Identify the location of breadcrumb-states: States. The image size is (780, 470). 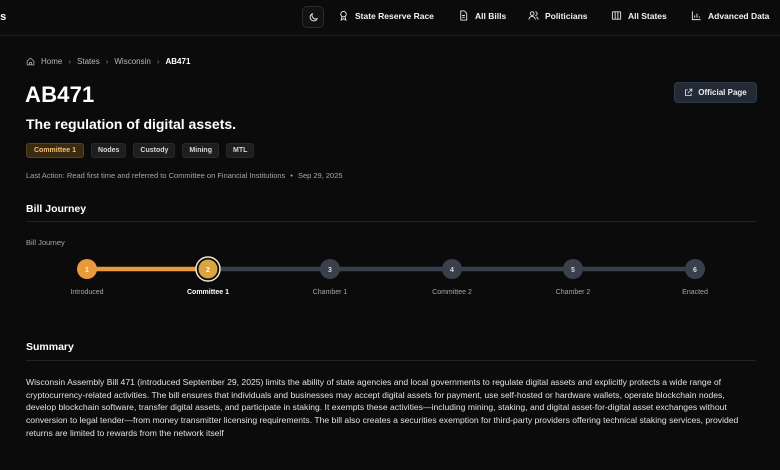
(88, 61).